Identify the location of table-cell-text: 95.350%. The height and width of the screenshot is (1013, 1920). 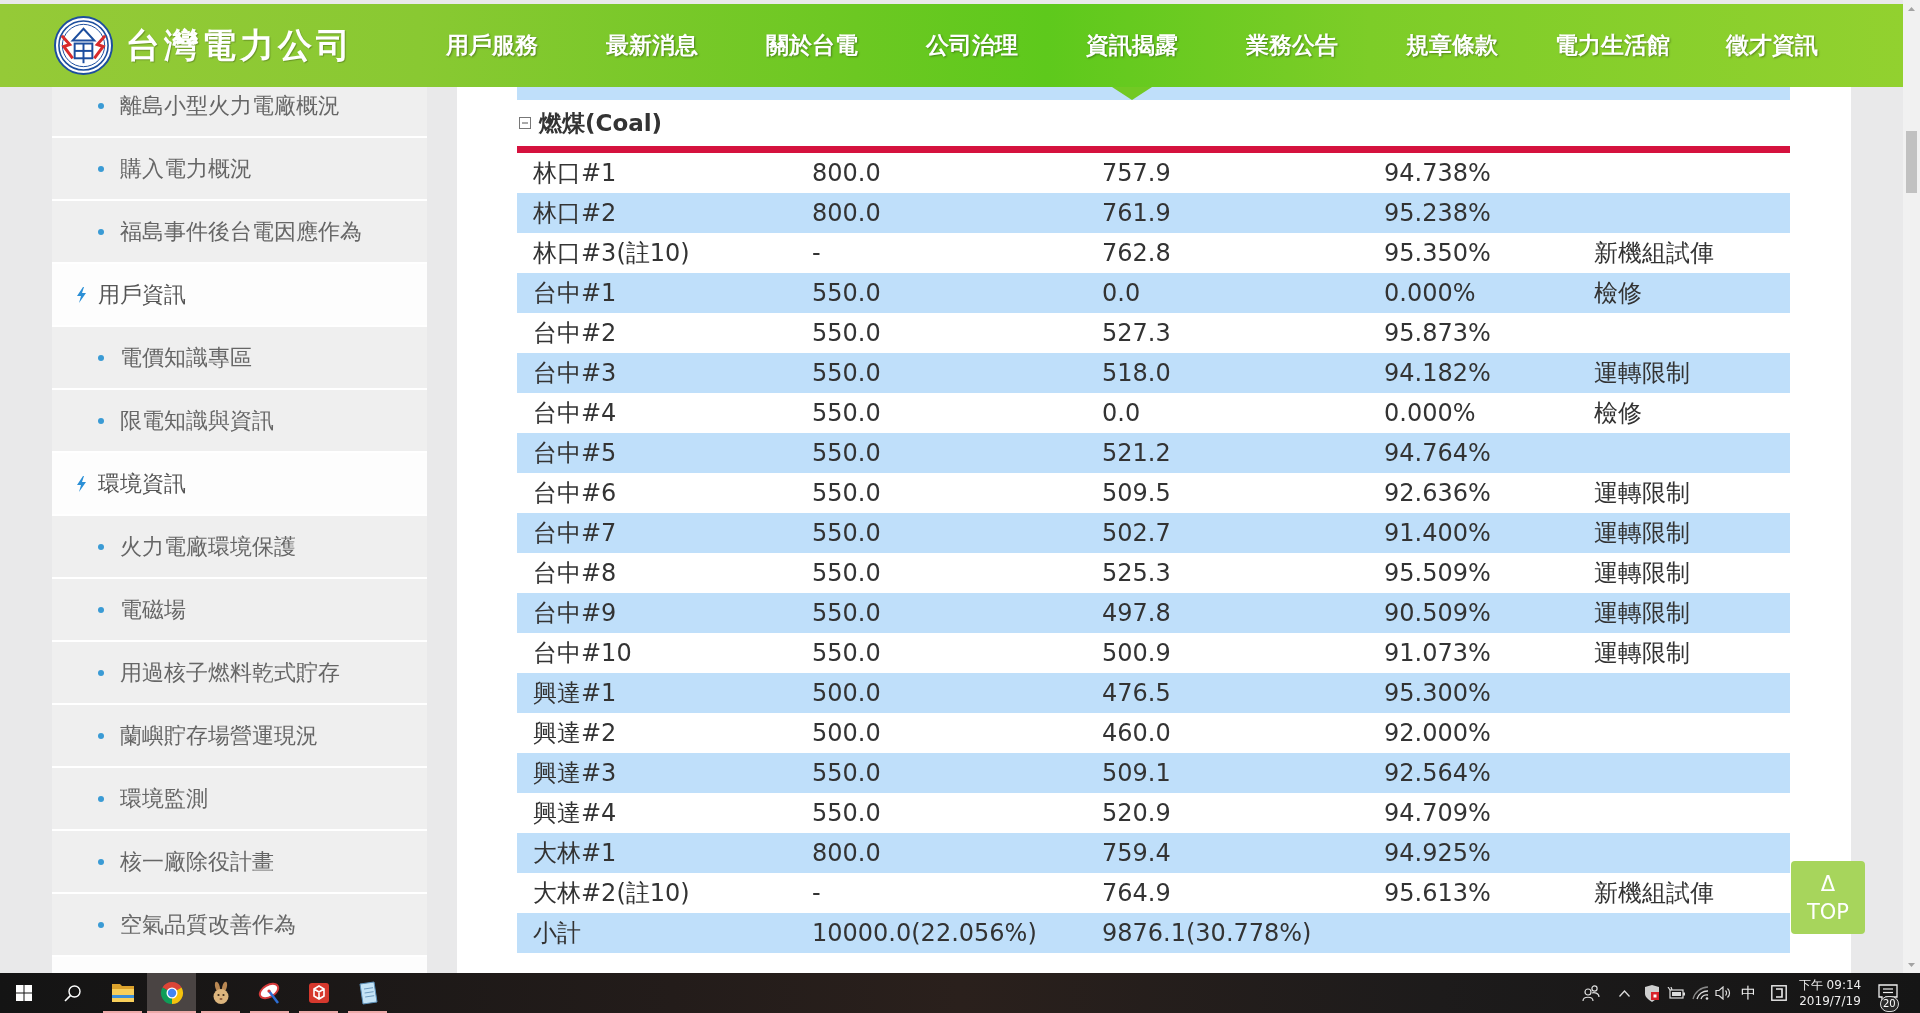
(1437, 253).